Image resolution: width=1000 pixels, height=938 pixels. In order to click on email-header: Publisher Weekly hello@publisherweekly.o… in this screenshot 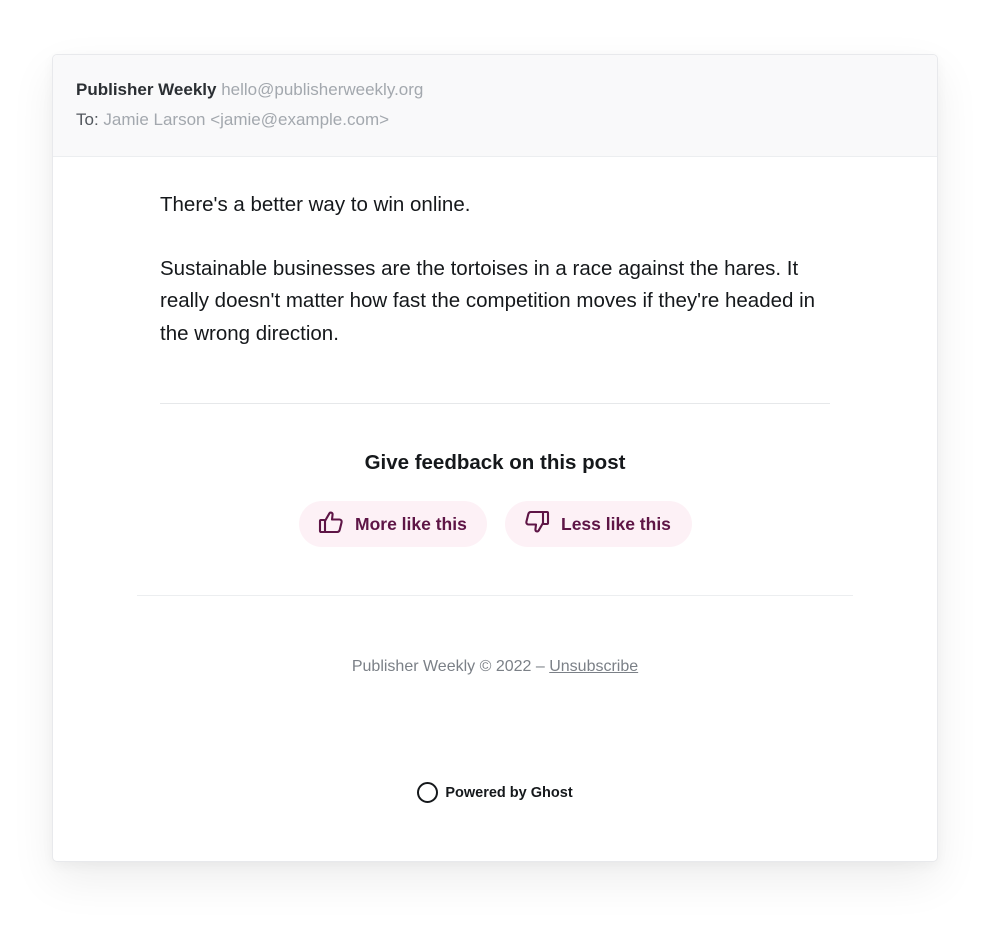, I will do `click(495, 106)`.